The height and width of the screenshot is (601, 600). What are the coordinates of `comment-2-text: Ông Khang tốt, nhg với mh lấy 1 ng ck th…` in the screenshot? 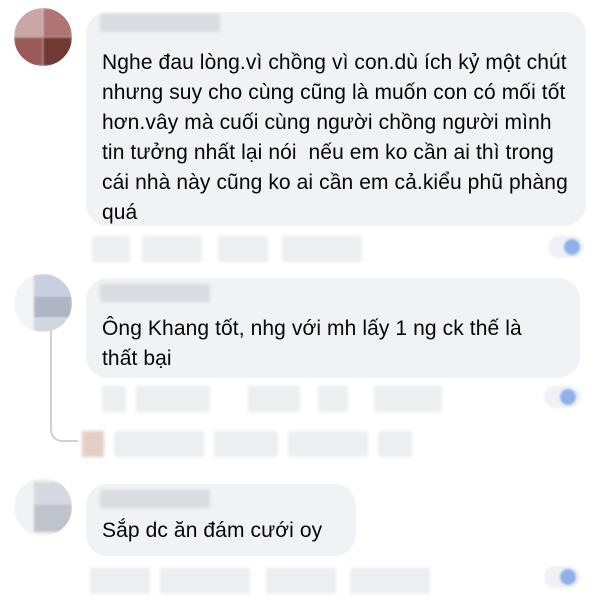 It's located at (315, 343).